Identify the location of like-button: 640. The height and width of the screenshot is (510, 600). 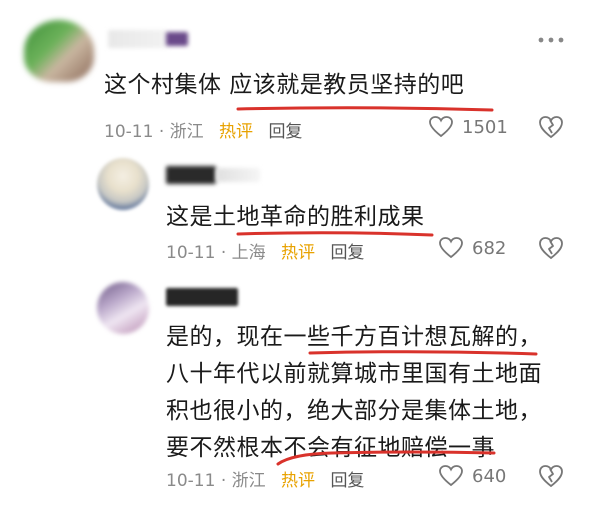
(472, 476).